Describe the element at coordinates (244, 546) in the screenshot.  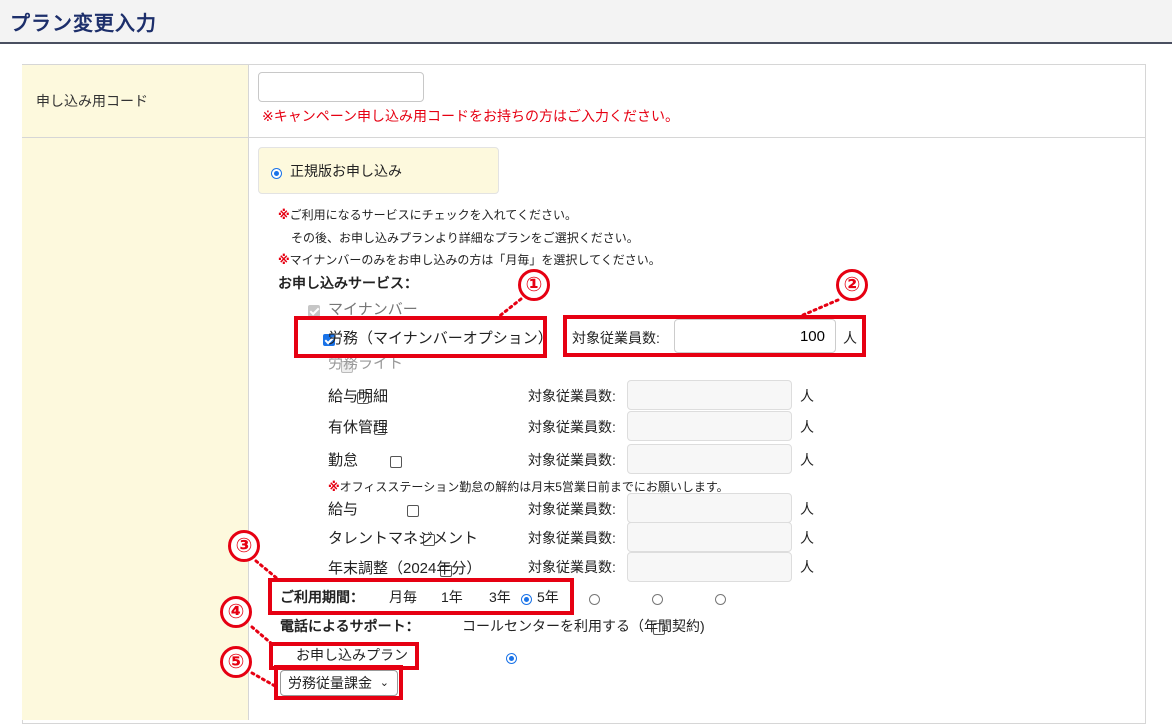
I see `marker-3: ③` at that location.